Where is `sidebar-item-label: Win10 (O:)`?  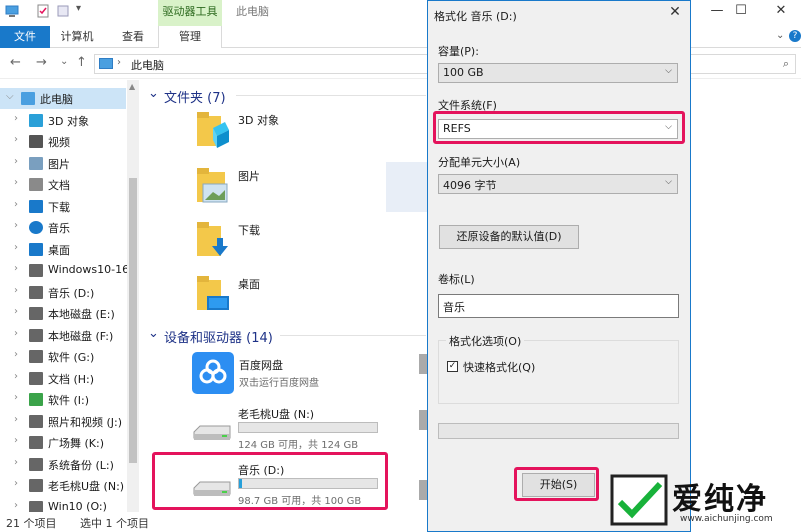 sidebar-item-label: Win10 (O:) is located at coordinates (77, 506).